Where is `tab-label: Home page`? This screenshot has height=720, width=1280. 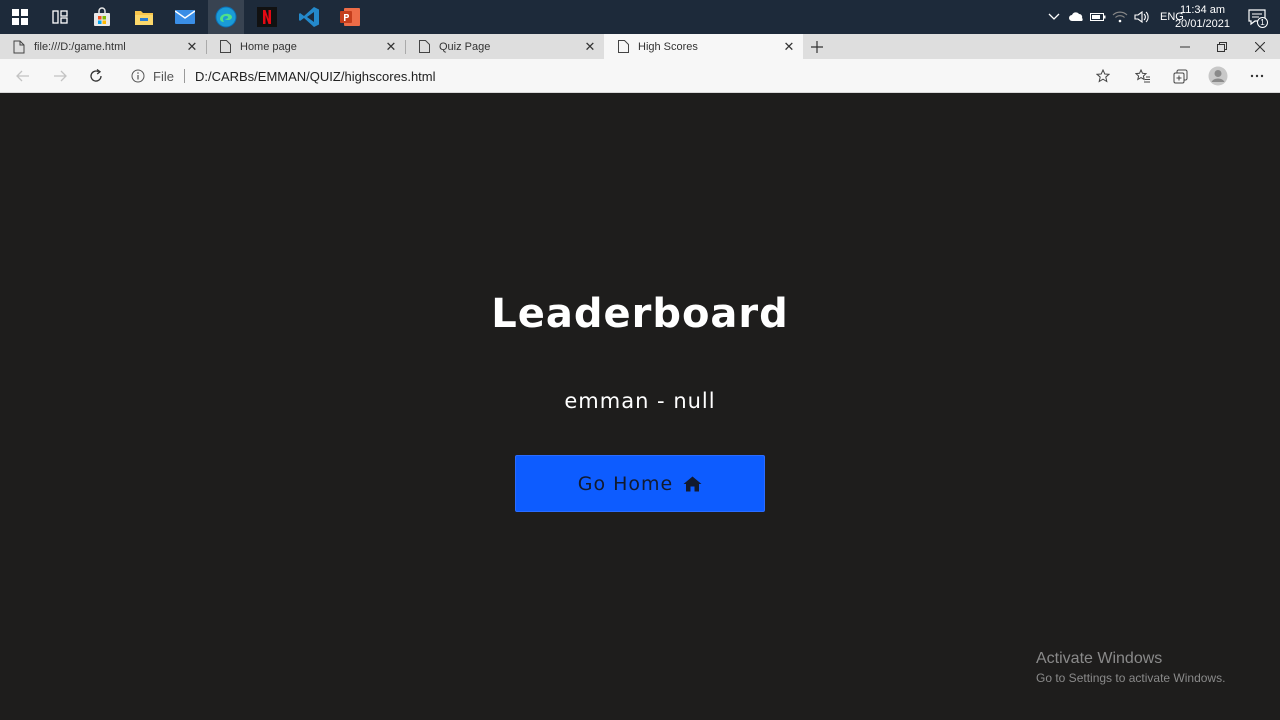
tab-label: Home page is located at coordinates (268, 46).